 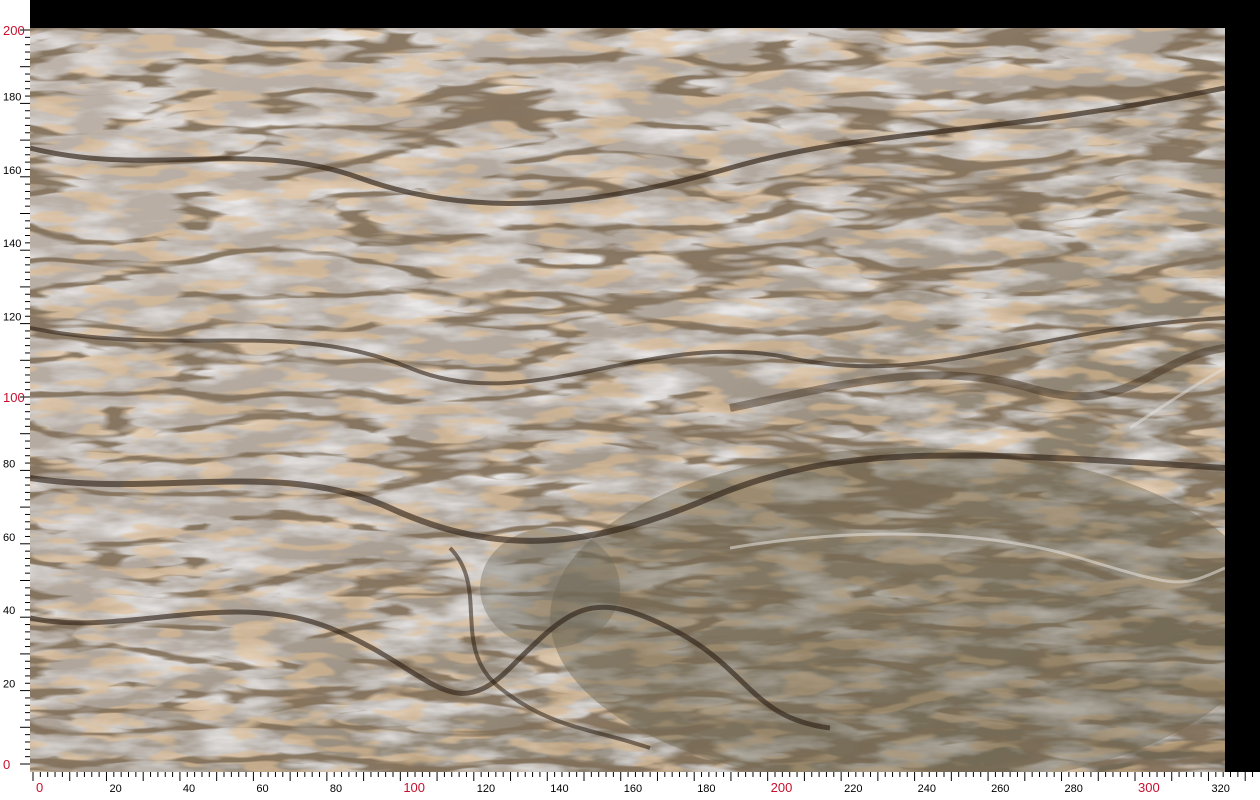 I want to click on vertical-ruler-label: 80, so click(x=9, y=464).